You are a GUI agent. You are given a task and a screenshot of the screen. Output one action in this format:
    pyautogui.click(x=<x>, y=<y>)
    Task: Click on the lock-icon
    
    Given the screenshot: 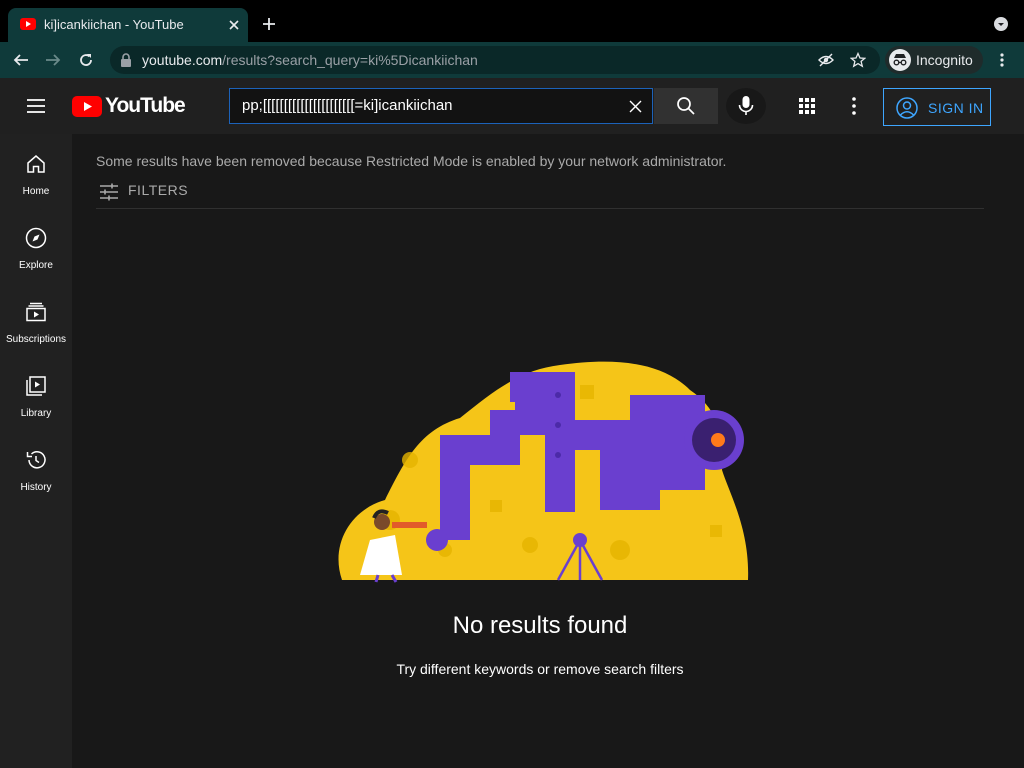 What is the action you would take?
    pyautogui.click(x=126, y=60)
    